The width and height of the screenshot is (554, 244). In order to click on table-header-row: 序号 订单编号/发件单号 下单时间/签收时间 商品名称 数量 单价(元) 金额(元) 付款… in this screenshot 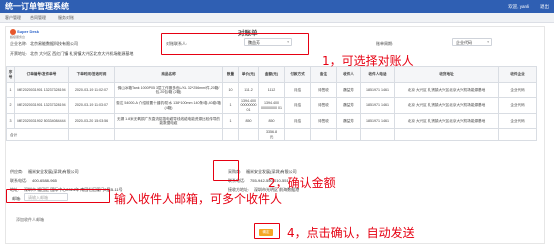, I will do `click(271, 74)`.